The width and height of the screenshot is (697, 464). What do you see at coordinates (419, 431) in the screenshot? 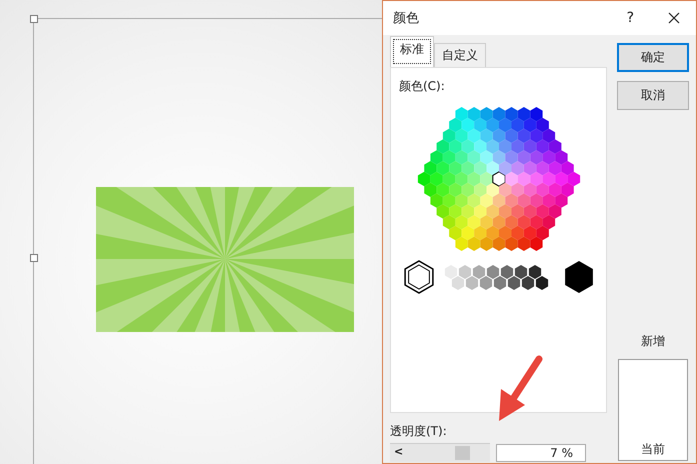
I see `transparency-label: 透明度(T):` at bounding box center [419, 431].